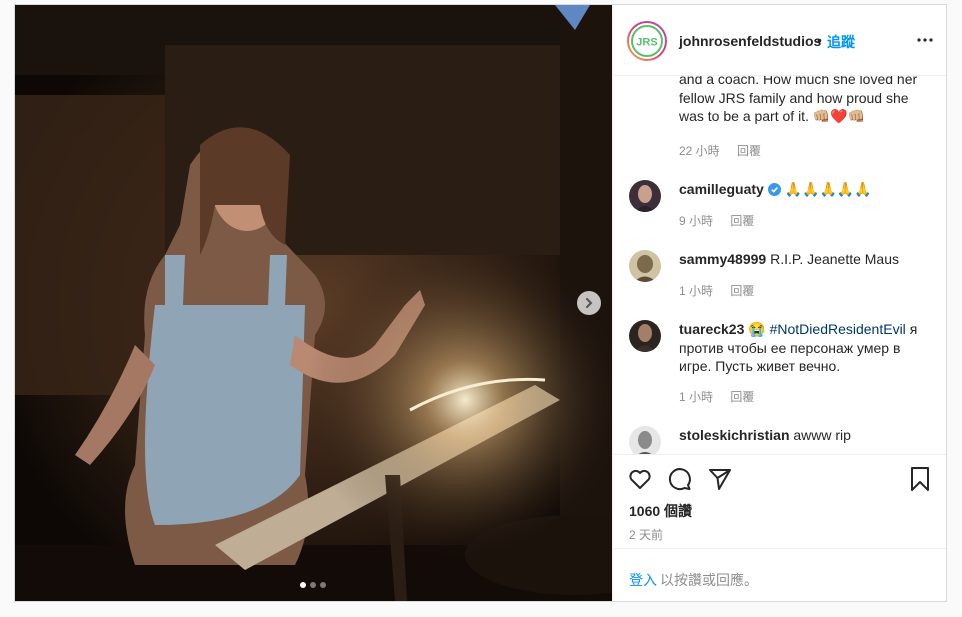 The height and width of the screenshot is (617, 962). Describe the element at coordinates (680, 479) in the screenshot. I see `comment-icon` at that location.